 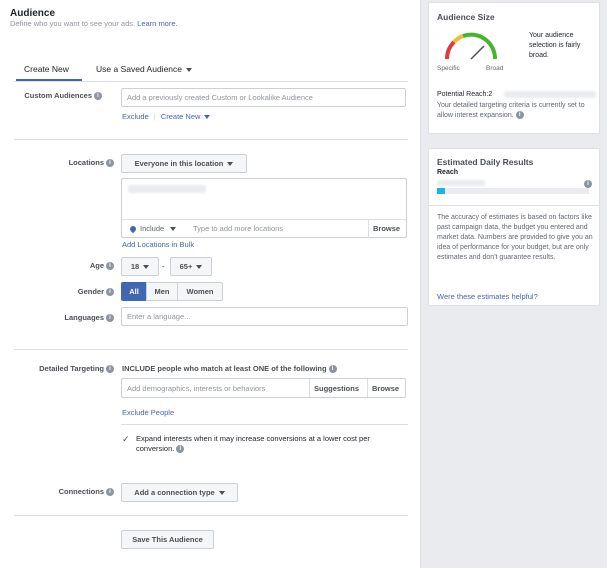 I want to click on age-min-dropdown: 18, so click(x=140, y=266).